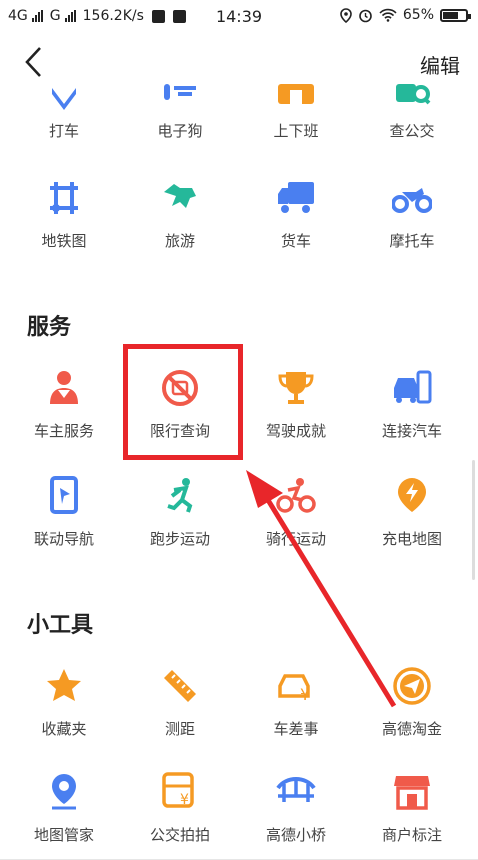 The image size is (478, 860). I want to click on scrollbar, so click(473, 520).